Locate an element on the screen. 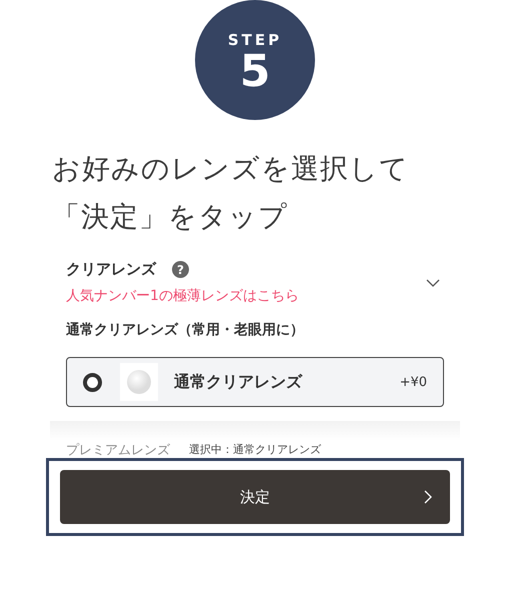  step-label: STEP is located at coordinates (255, 40).